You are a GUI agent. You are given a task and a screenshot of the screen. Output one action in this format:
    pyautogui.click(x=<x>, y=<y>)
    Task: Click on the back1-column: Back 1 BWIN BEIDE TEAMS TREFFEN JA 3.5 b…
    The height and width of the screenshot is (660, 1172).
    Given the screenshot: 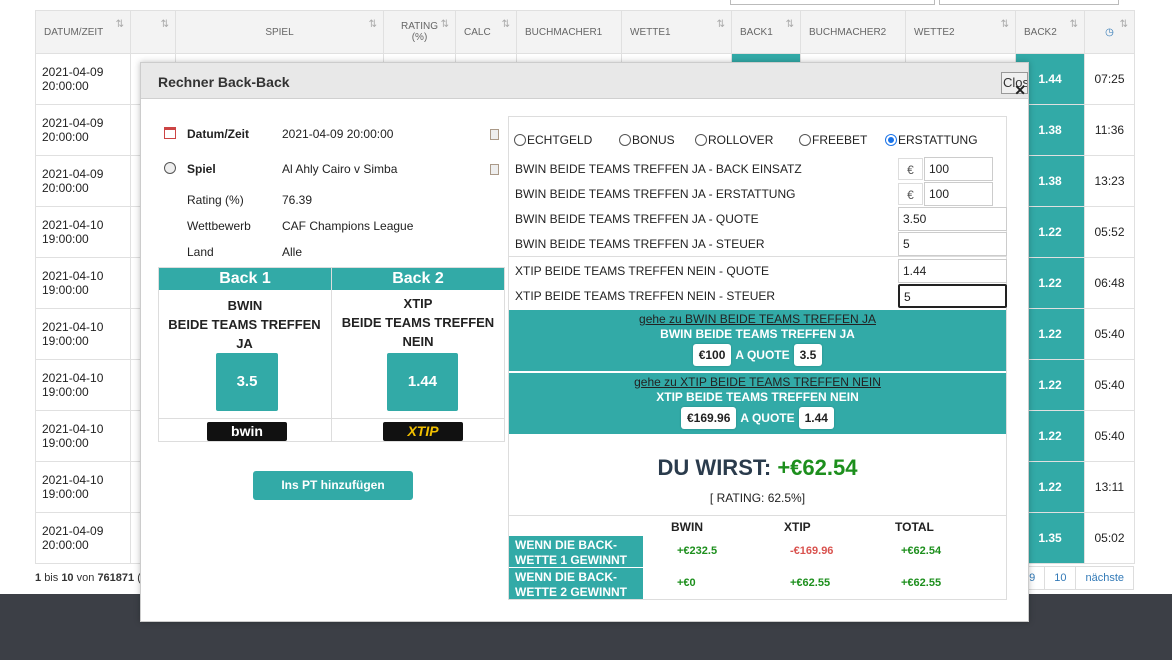 What is the action you would take?
    pyautogui.click(x=245, y=354)
    